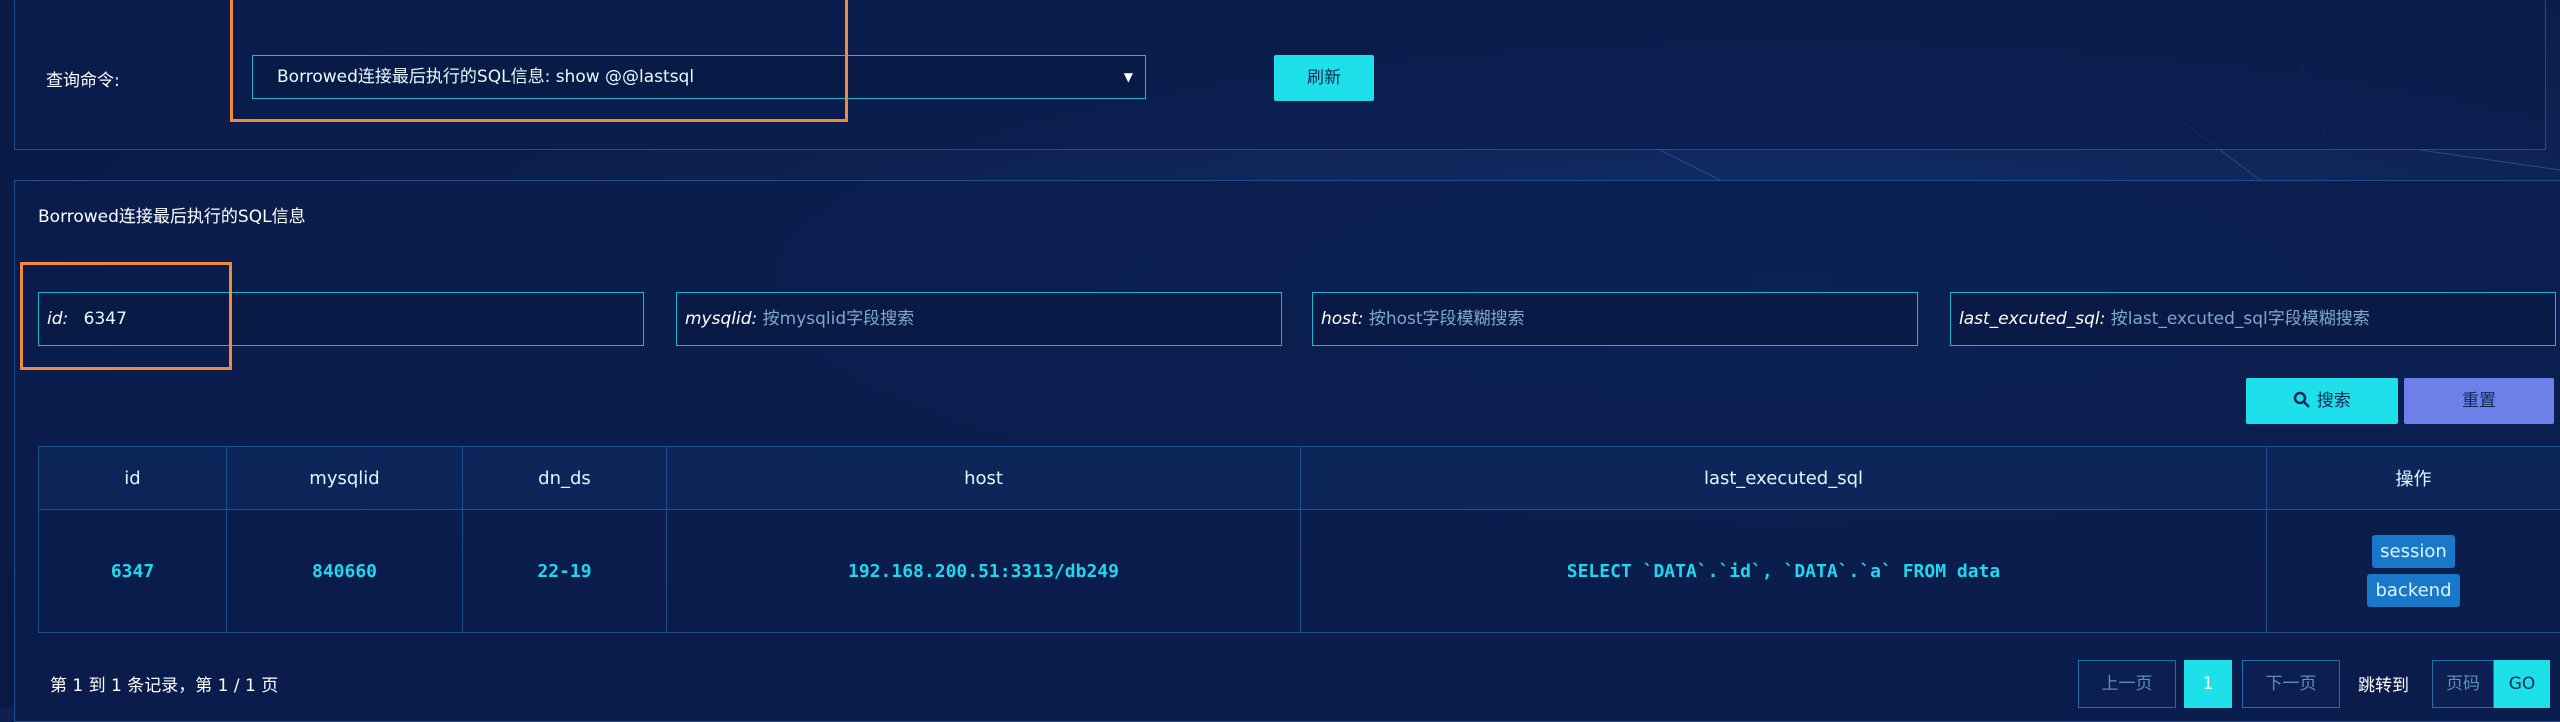 The height and width of the screenshot is (722, 2560). What do you see at coordinates (1447, 319) in the screenshot?
I see `filter-host-placeholder: 按host字段模糊搜索` at bounding box center [1447, 319].